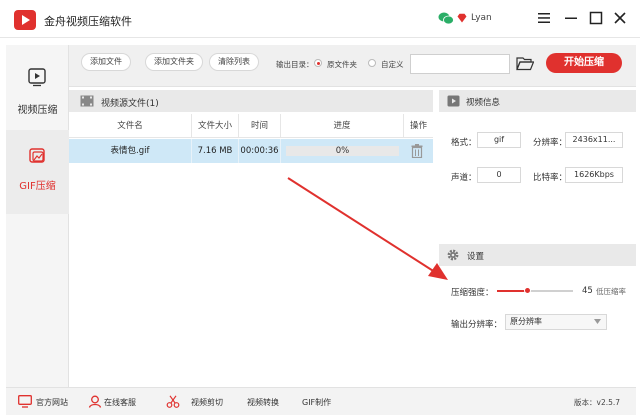 The height and width of the screenshot is (420, 640). What do you see at coordinates (263, 402) in the screenshot?
I see `video-convert-link: 视频转换` at bounding box center [263, 402].